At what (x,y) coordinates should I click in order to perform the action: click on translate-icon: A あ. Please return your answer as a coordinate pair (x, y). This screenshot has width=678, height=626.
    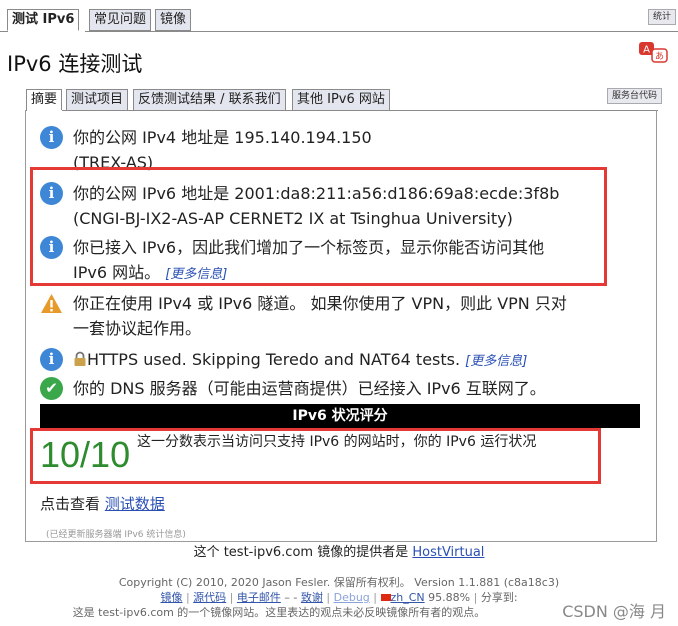
    Looking at the image, I should click on (654, 53).